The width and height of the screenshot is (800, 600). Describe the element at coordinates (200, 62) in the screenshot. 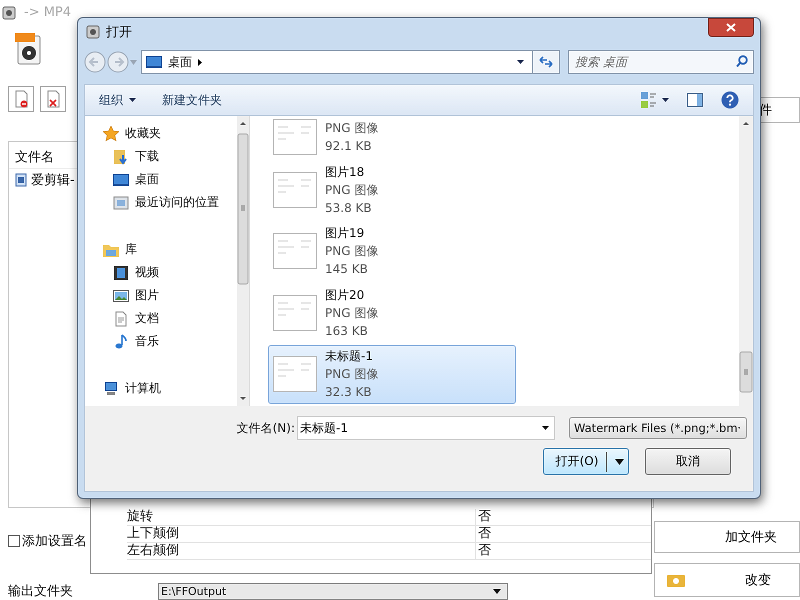

I see `chevron-right-icon` at that location.